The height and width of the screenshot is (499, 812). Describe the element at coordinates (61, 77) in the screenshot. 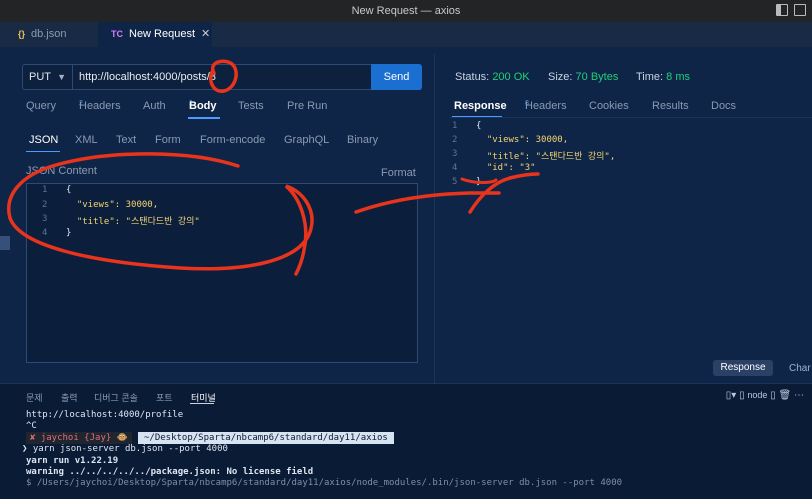

I see `chevron-down-icon: ▼` at that location.